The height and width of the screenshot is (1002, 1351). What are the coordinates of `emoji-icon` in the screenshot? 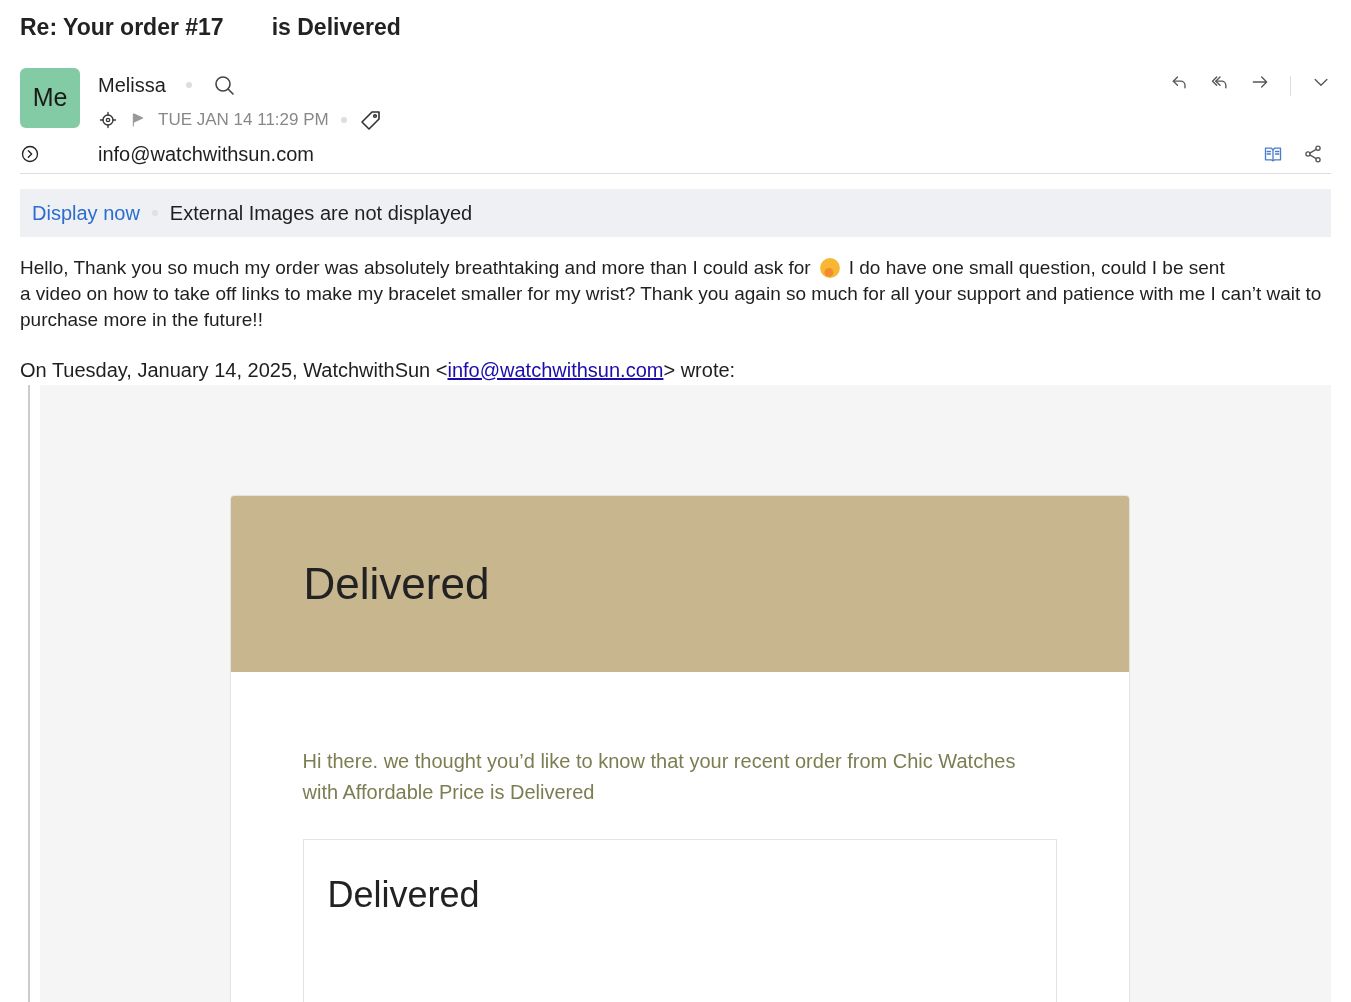 It's located at (829, 268).